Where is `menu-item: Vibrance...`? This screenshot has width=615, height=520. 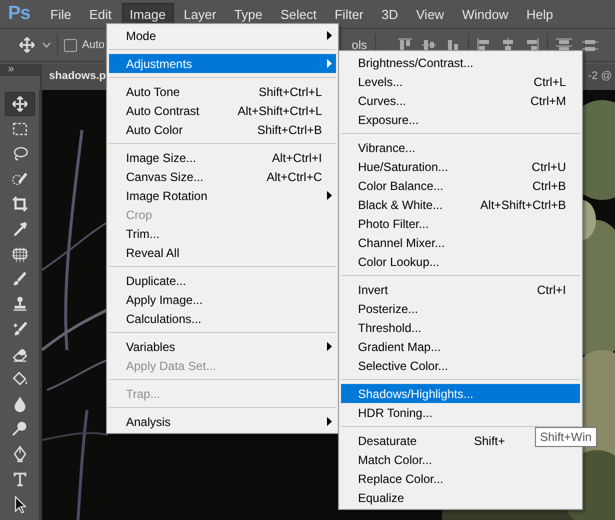
menu-item: Vibrance... is located at coordinates (460, 147).